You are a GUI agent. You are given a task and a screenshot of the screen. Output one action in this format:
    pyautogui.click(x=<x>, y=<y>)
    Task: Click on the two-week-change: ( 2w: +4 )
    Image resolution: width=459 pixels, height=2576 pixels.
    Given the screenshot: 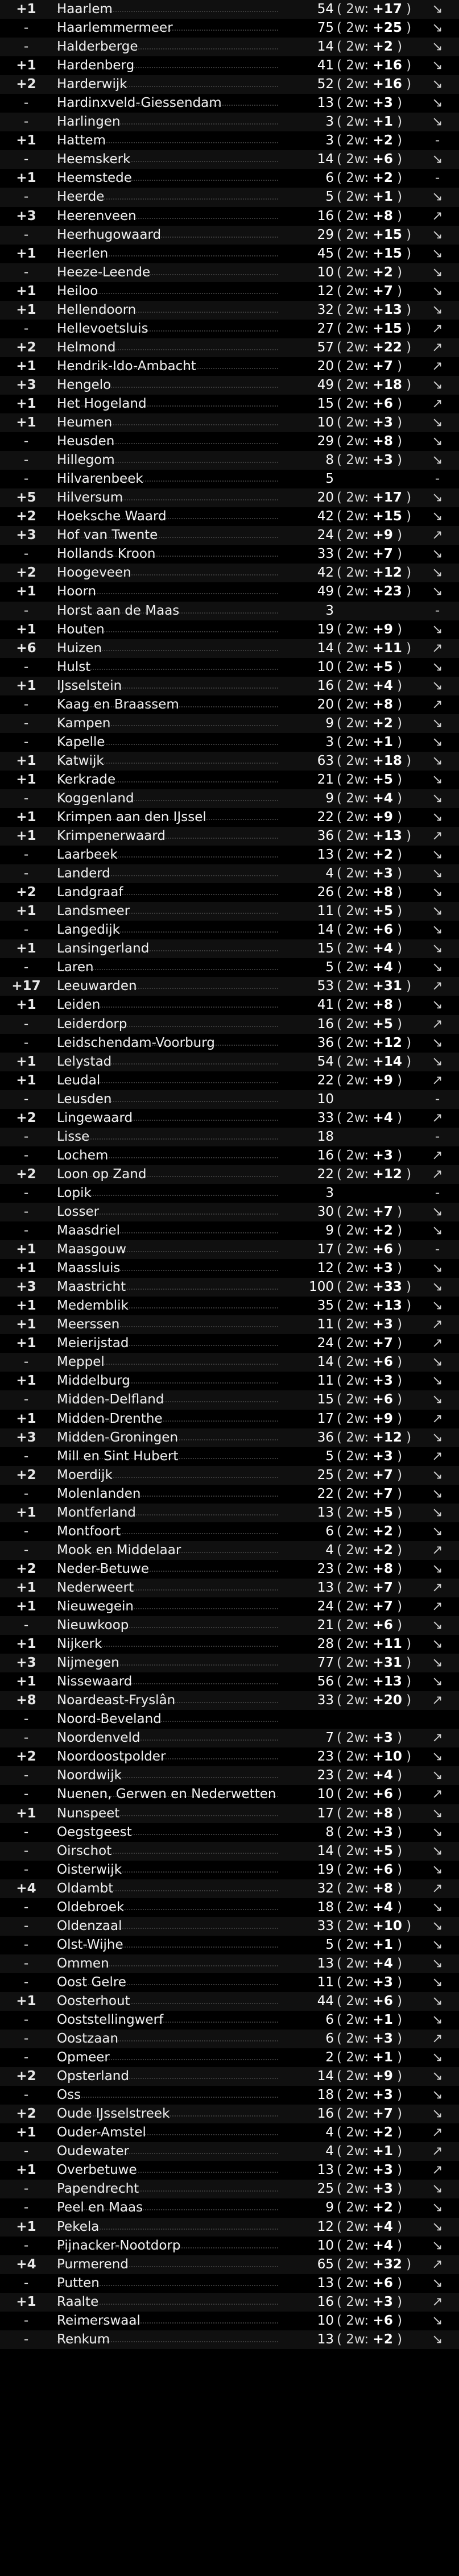 What is the action you would take?
    pyautogui.click(x=370, y=686)
    